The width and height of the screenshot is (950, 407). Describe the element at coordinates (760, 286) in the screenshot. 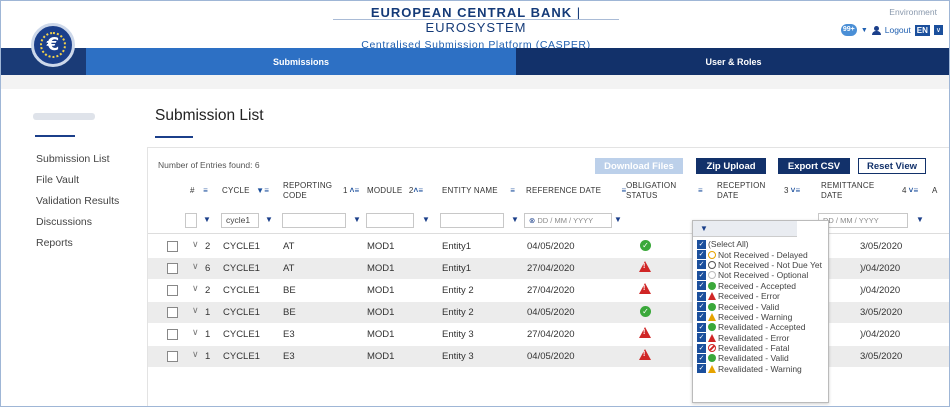

I see `option-received-accepted: ✓ Received - Accepted` at that location.